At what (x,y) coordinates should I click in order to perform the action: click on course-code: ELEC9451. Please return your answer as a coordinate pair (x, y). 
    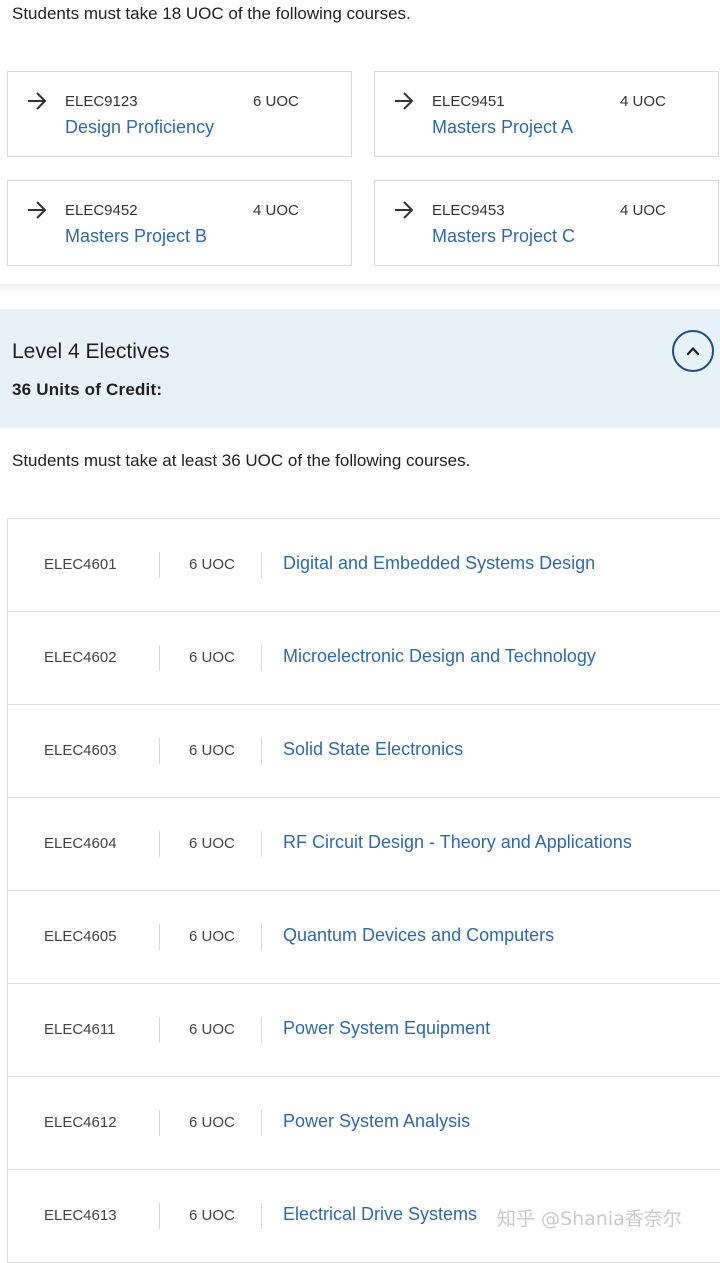
    Looking at the image, I should click on (468, 101).